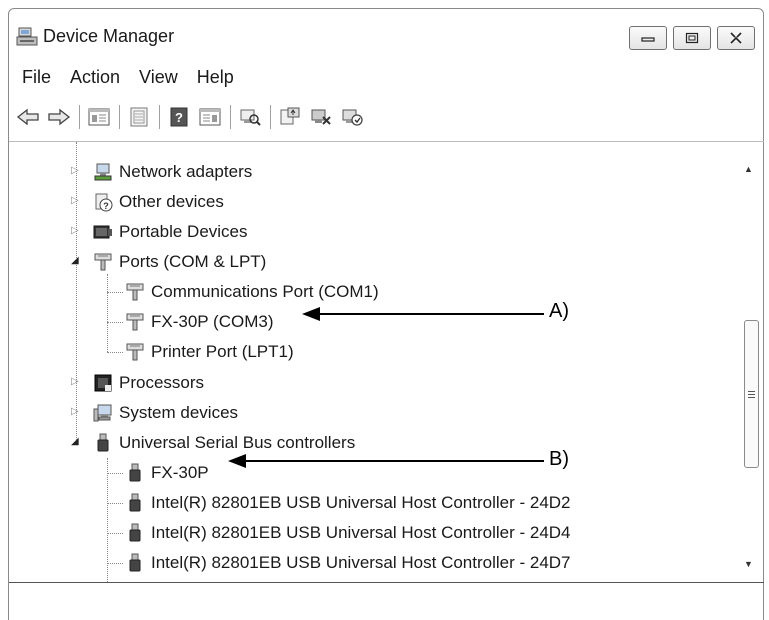 Image resolution: width=769 pixels, height=620 pixels. I want to click on tree-node-label: Communications Port (COM1), so click(265, 291).